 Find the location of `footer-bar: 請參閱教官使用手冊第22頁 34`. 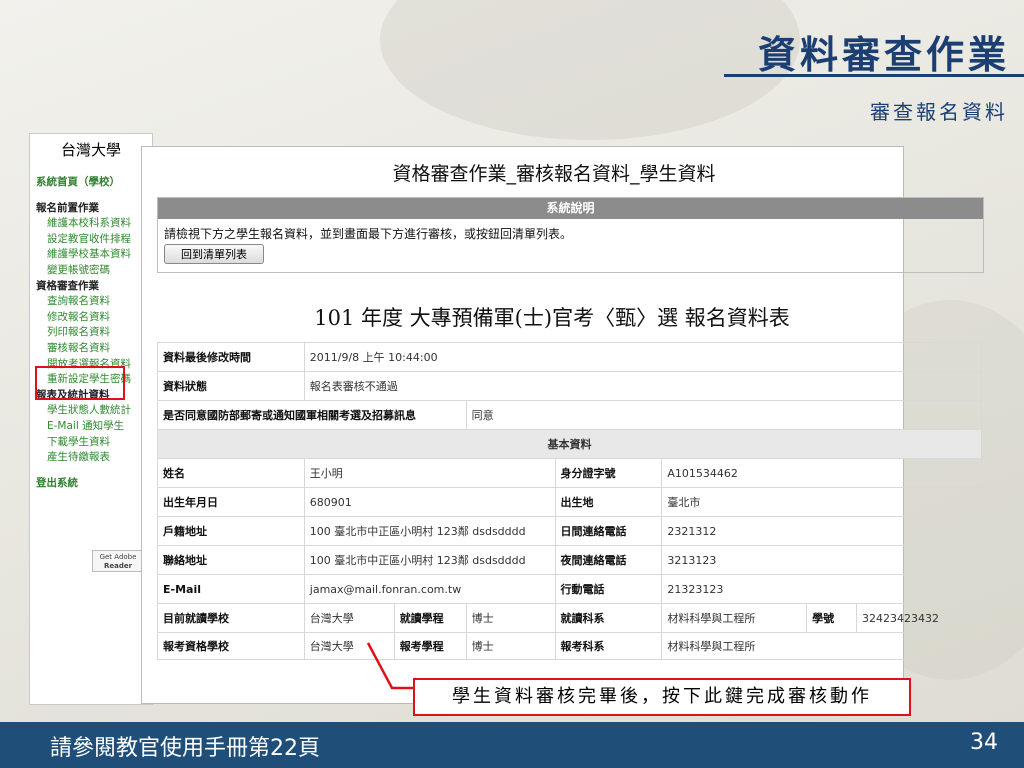

footer-bar: 請參閱教官使用手冊第22頁 34 is located at coordinates (512, 745).